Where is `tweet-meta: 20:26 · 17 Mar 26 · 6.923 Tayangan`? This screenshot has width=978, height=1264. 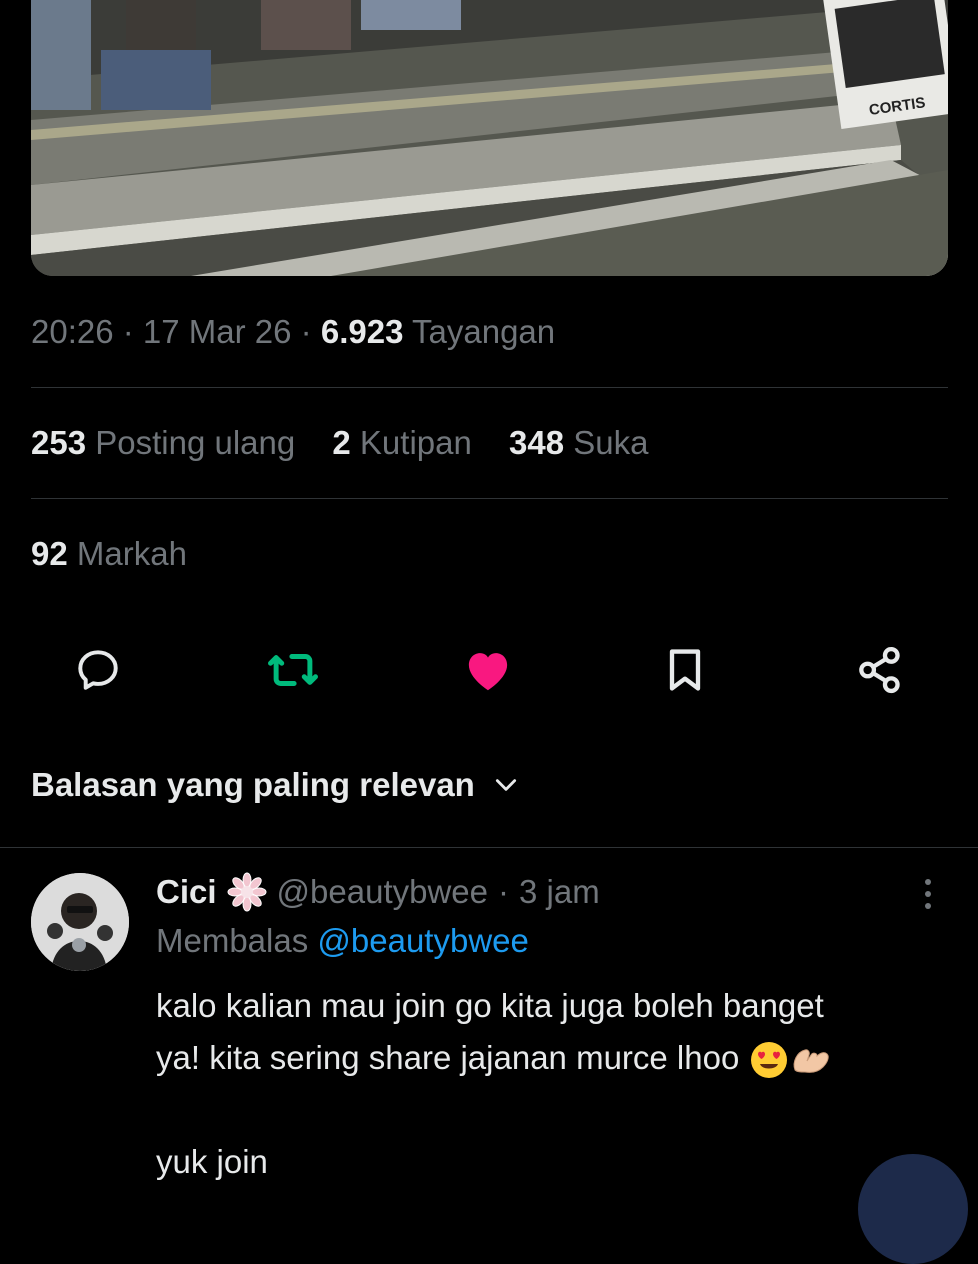 tweet-meta: 20:26 · 17 Mar 26 · 6.923 Tayangan is located at coordinates (293, 332).